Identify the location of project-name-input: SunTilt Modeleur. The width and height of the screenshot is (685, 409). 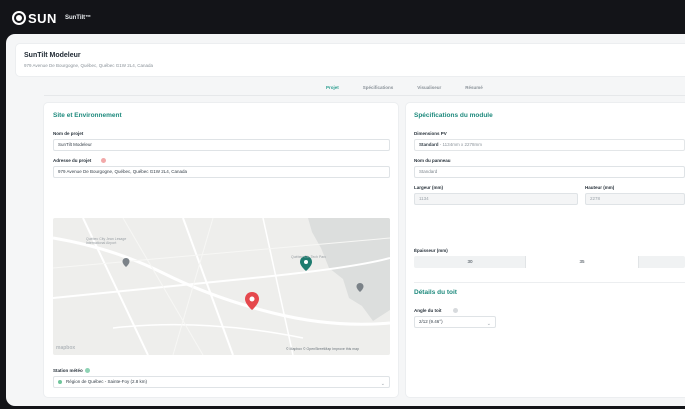
(221, 145).